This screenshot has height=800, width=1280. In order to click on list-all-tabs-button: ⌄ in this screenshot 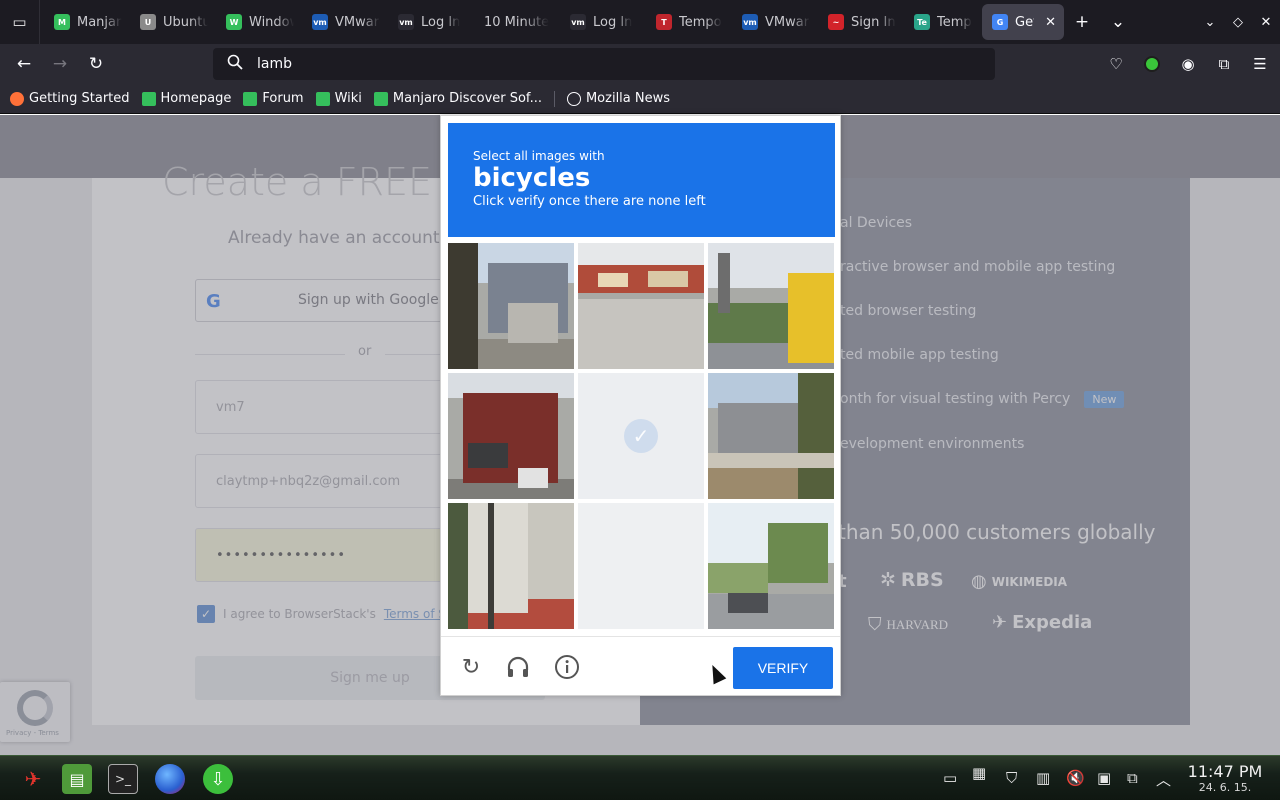, I will do `click(1118, 22)`.